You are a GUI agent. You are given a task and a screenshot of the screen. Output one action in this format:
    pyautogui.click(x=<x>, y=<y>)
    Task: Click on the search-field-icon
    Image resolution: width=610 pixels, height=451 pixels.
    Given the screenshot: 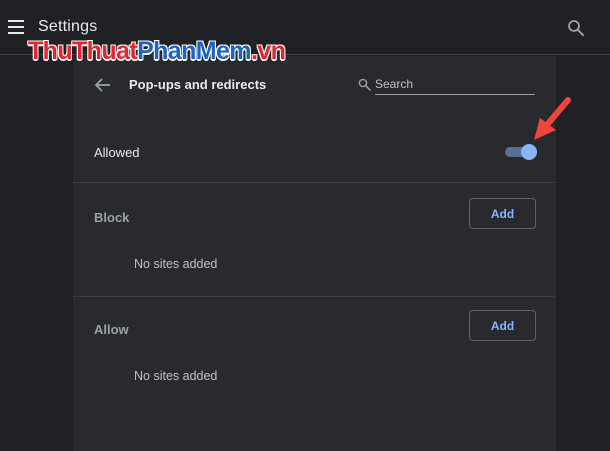 What is the action you would take?
    pyautogui.click(x=364, y=84)
    